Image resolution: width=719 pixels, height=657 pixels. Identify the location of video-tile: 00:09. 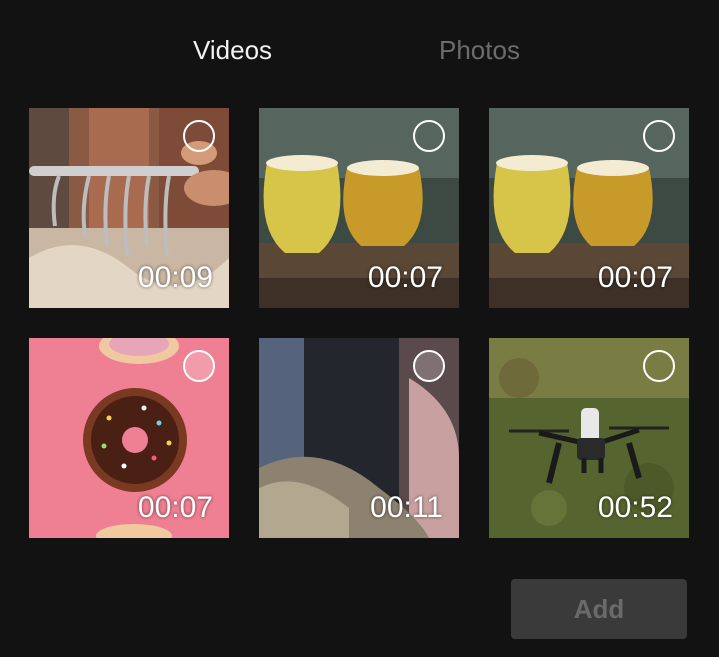
(129, 208).